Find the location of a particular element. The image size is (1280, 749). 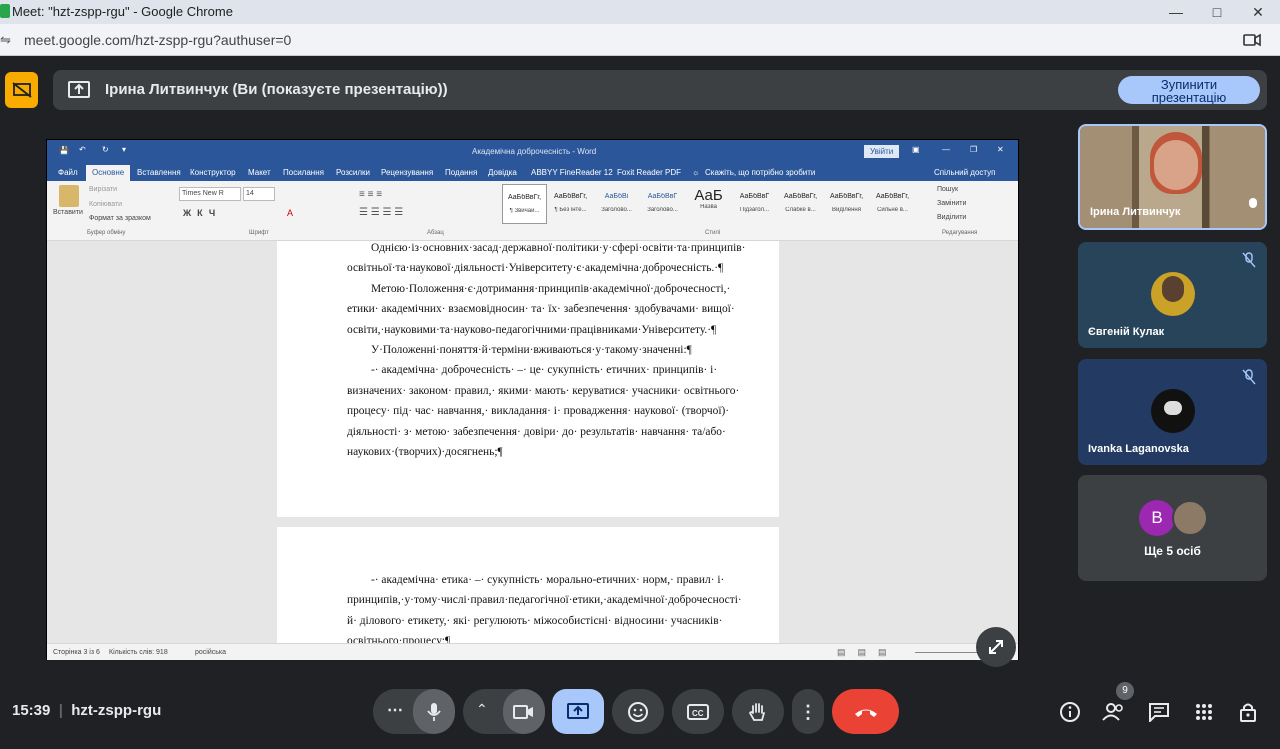

paste-icon is located at coordinates (69, 196).